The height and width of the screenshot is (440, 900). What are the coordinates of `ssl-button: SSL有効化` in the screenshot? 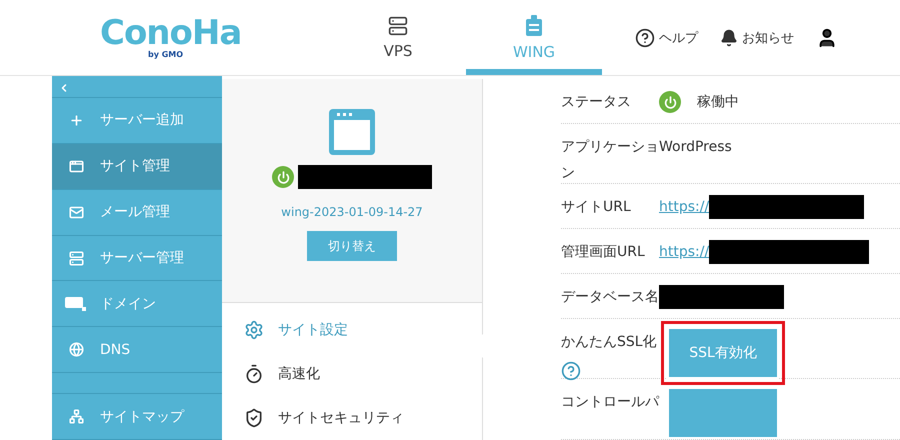 It's located at (723, 352).